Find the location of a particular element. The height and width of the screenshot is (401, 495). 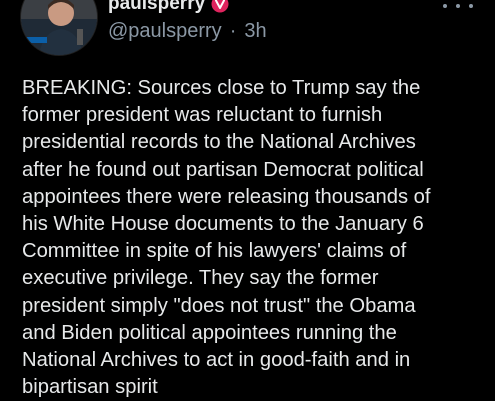

name-row: paulsperry is located at coordinates (168, 8).